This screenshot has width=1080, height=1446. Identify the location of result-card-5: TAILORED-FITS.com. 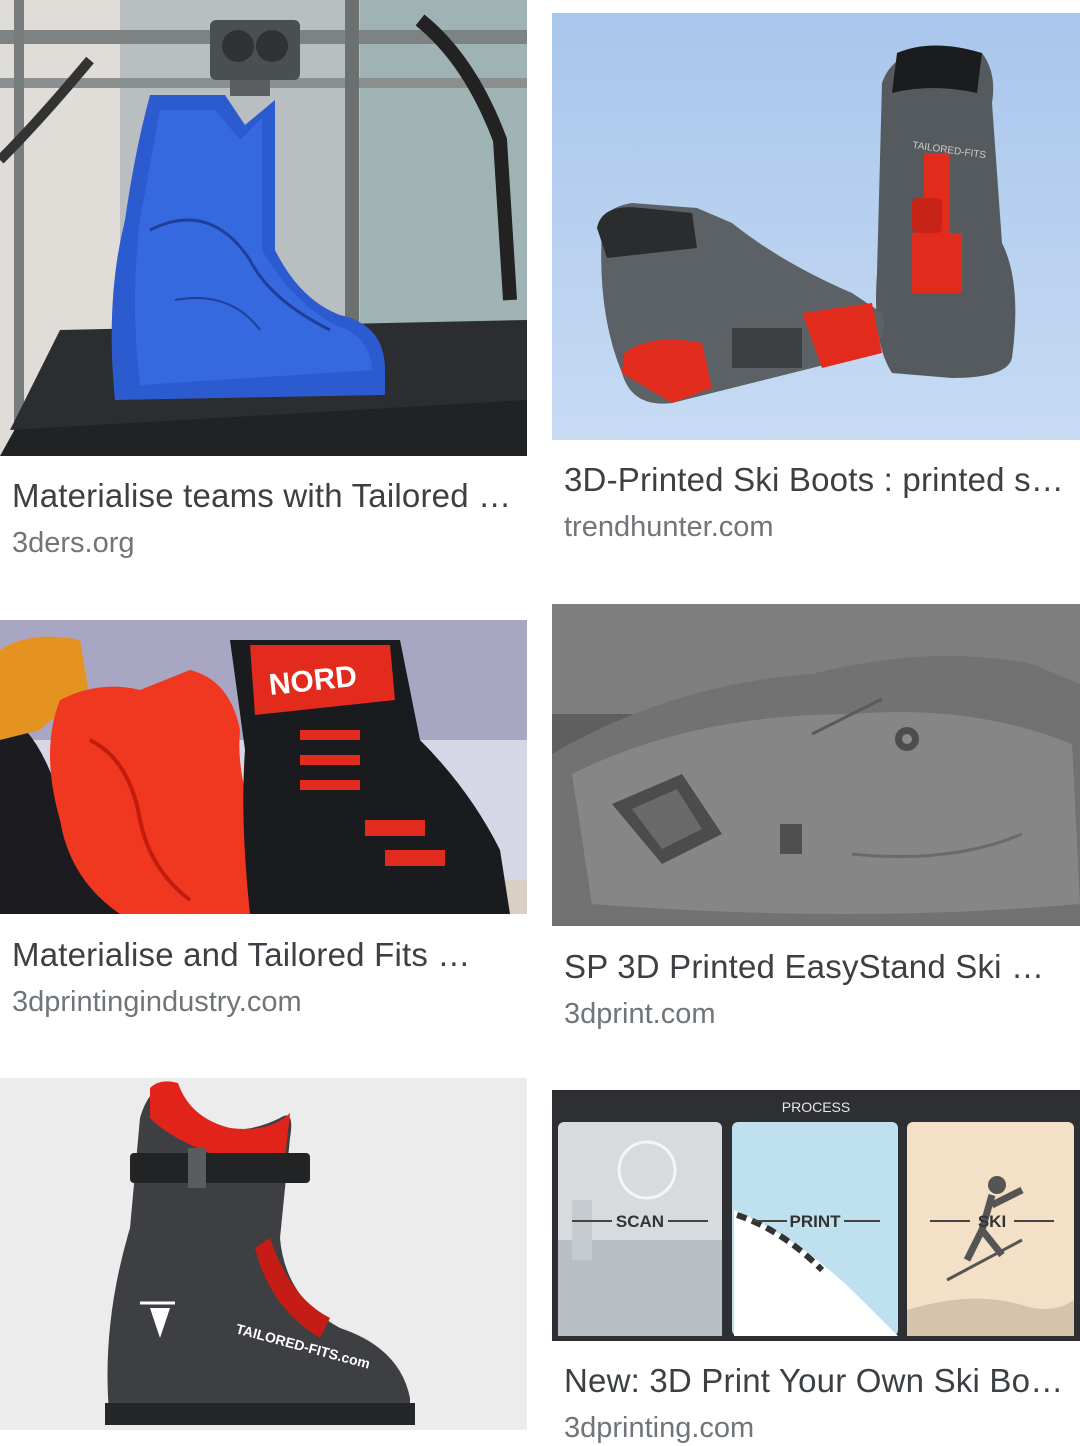
(264, 1259).